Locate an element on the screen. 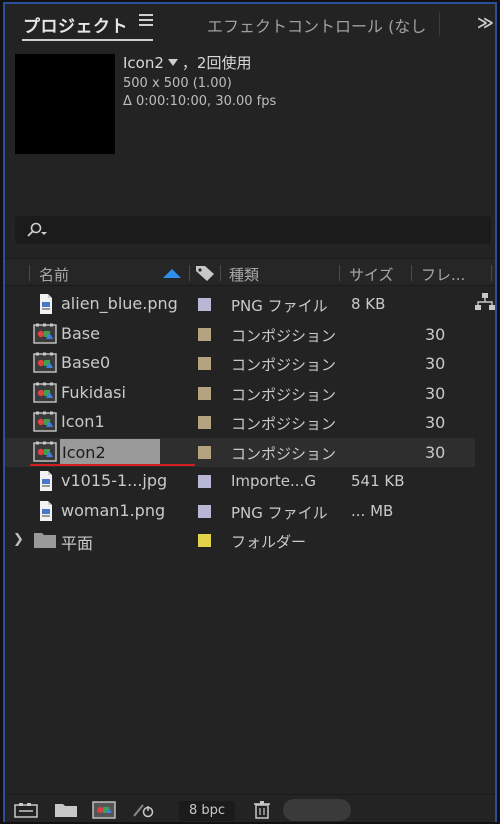 Image resolution: width=500 pixels, height=824 pixels. horizontal-scrollbar is located at coordinates (317, 810).